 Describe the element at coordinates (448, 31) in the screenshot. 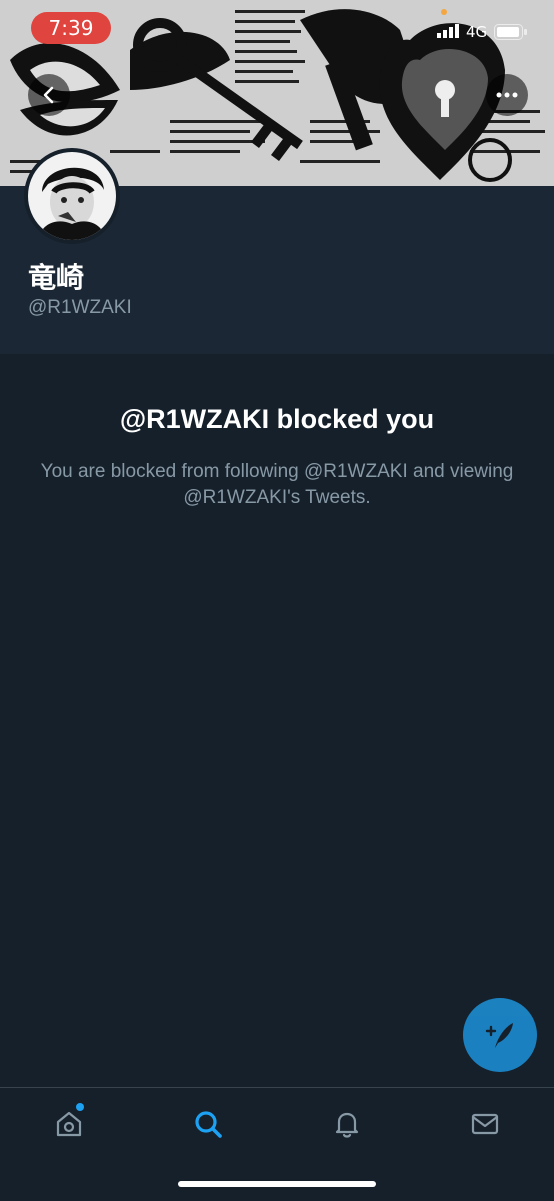

I see `signal-icon` at that location.